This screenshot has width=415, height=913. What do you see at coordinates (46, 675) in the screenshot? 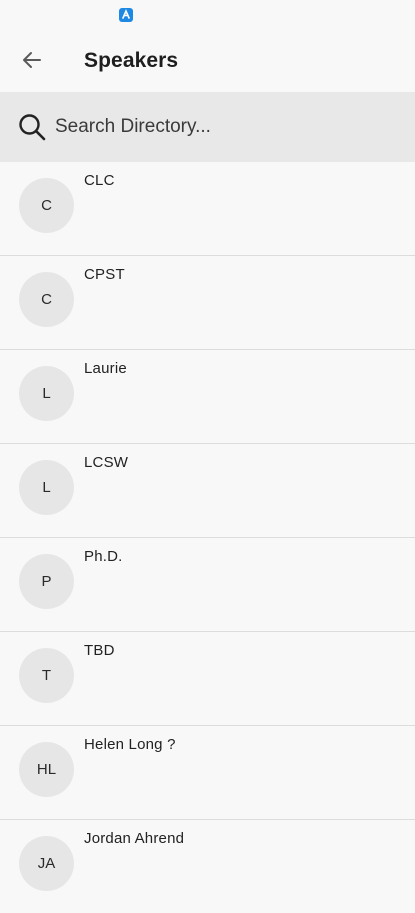
I see `avatar: T` at bounding box center [46, 675].